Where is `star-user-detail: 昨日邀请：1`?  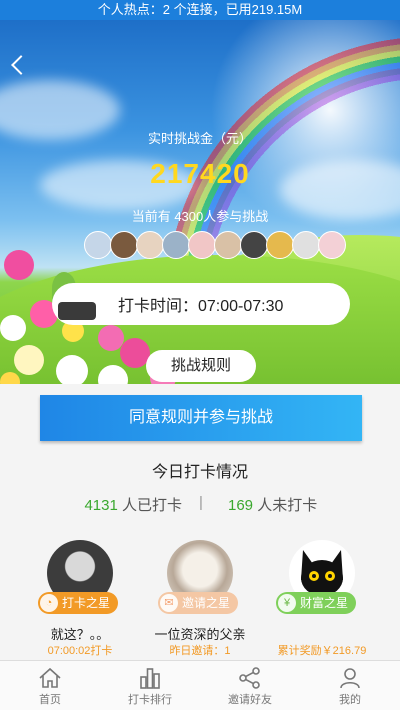
star-user-detail: 昨日邀请：1 is located at coordinates (200, 651).